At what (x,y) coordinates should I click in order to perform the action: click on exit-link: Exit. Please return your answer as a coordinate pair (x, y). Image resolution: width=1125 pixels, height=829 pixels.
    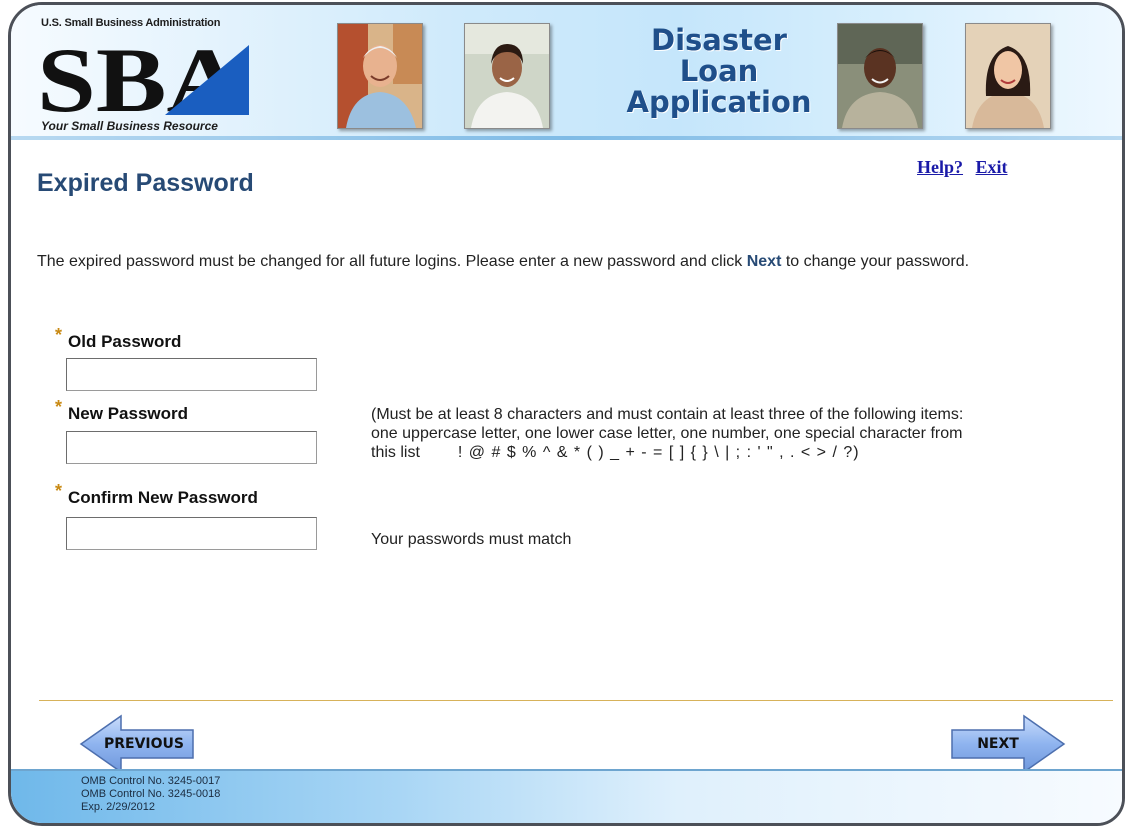
    Looking at the image, I should click on (992, 167).